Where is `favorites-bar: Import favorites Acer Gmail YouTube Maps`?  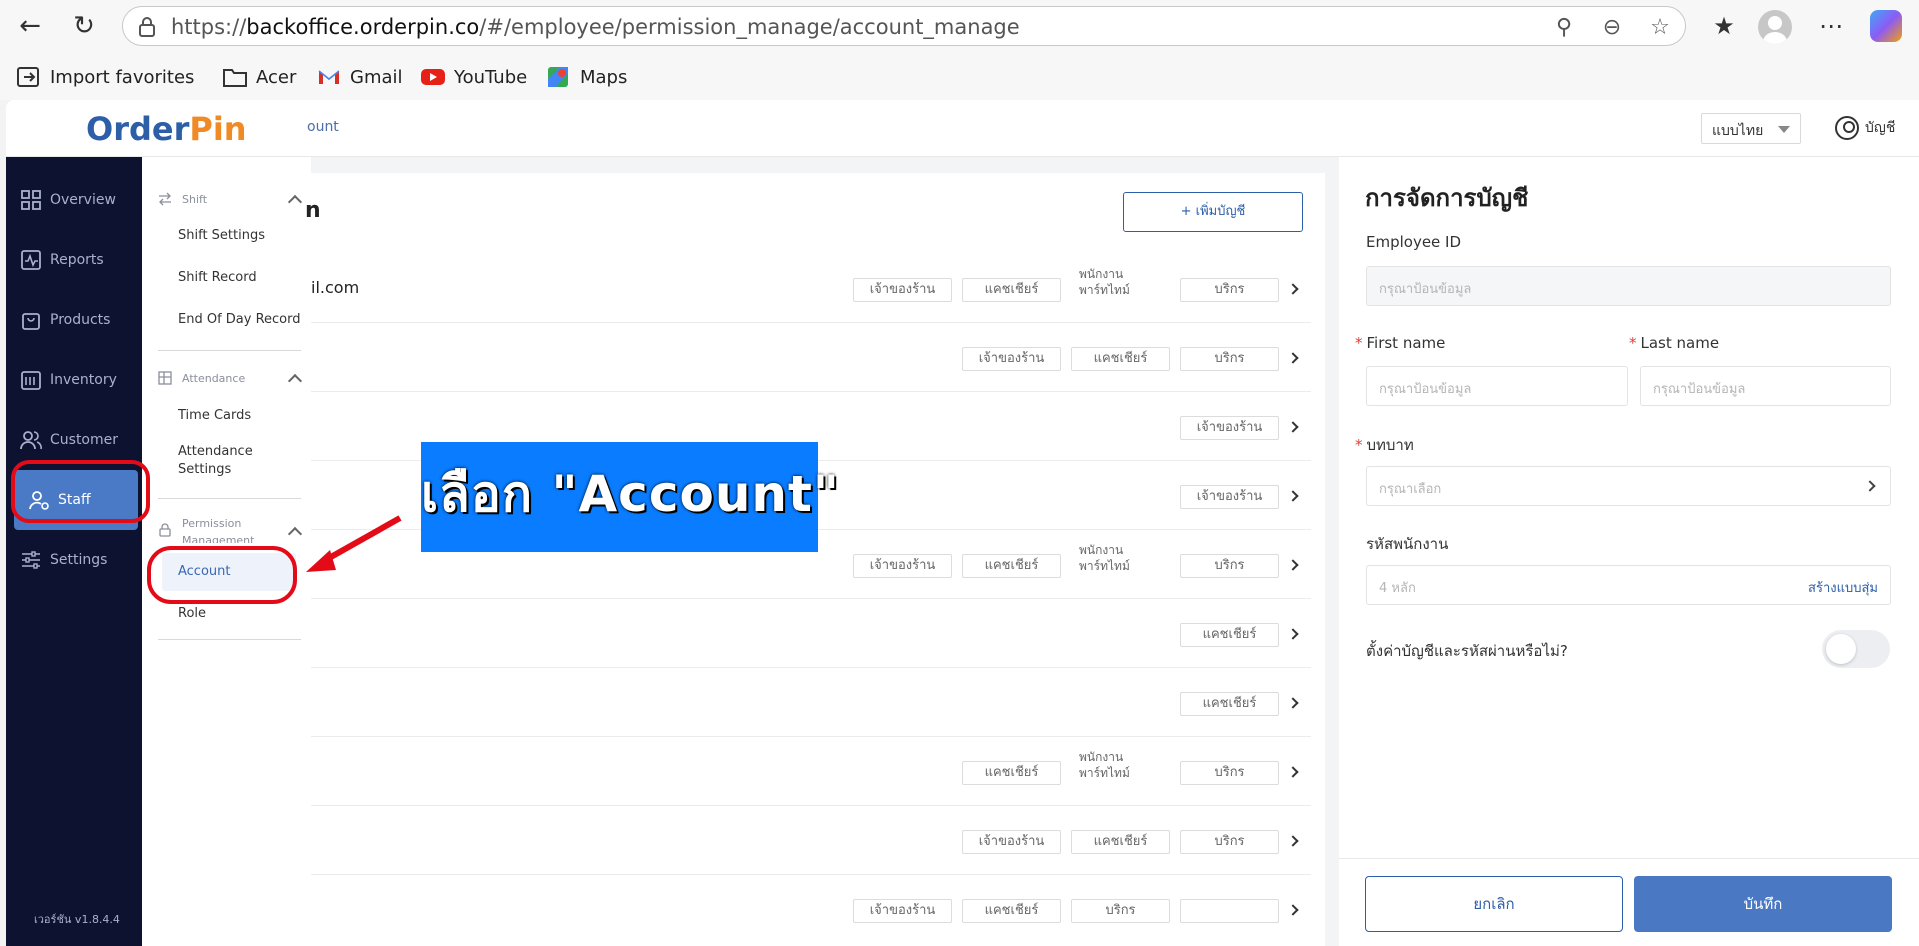 favorites-bar: Import favorites Acer Gmail YouTube Maps is located at coordinates (959, 76).